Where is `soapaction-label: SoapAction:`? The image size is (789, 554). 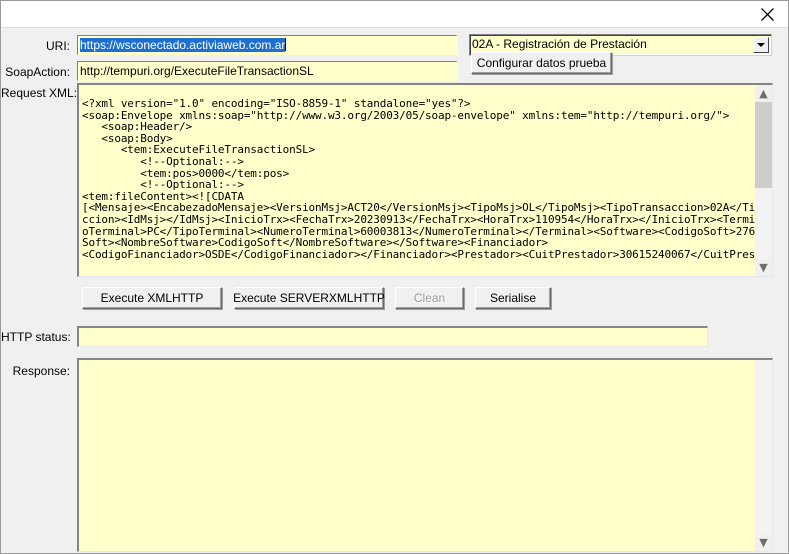
soapaction-label: SoapAction: is located at coordinates (37, 72).